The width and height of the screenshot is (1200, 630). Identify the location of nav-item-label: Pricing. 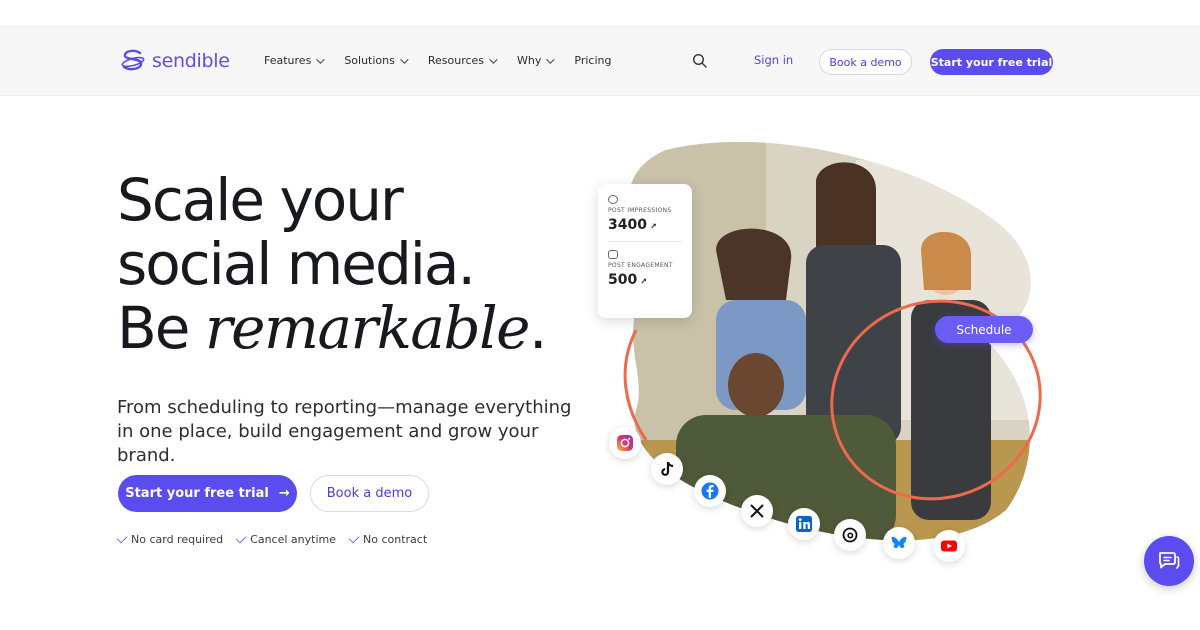
(593, 60).